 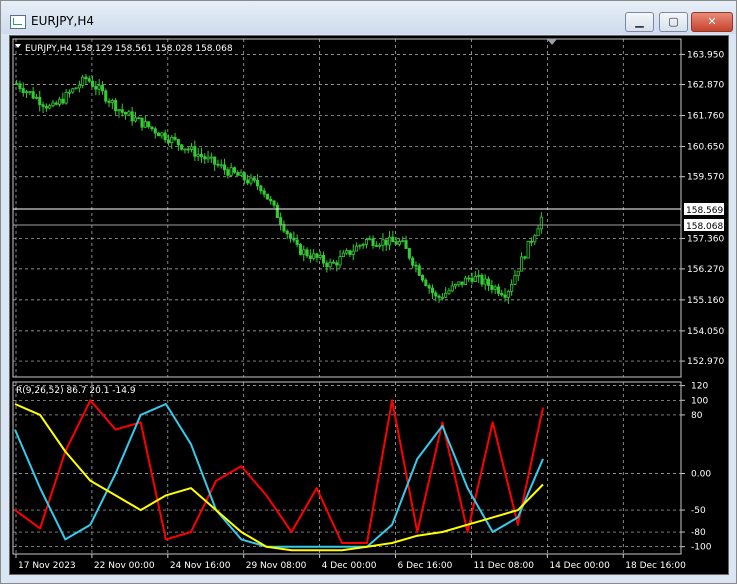 I want to click on time-label: 18 Dec 16:00, so click(x=655, y=566).